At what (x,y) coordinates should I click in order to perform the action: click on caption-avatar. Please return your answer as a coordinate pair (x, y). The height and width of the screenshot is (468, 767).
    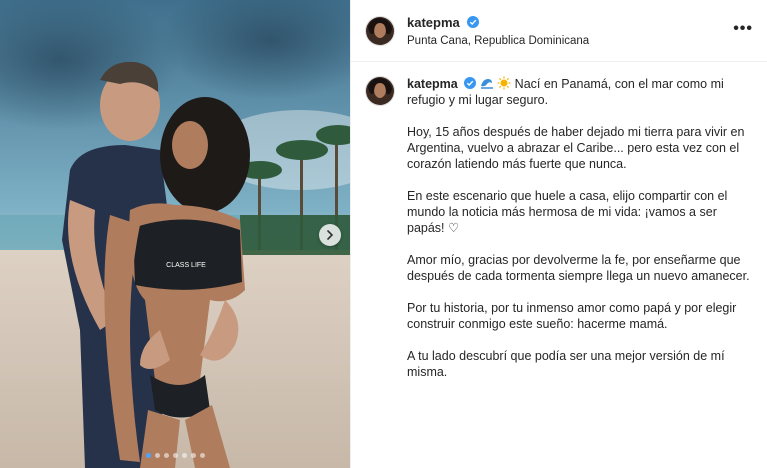
    Looking at the image, I should click on (380, 91).